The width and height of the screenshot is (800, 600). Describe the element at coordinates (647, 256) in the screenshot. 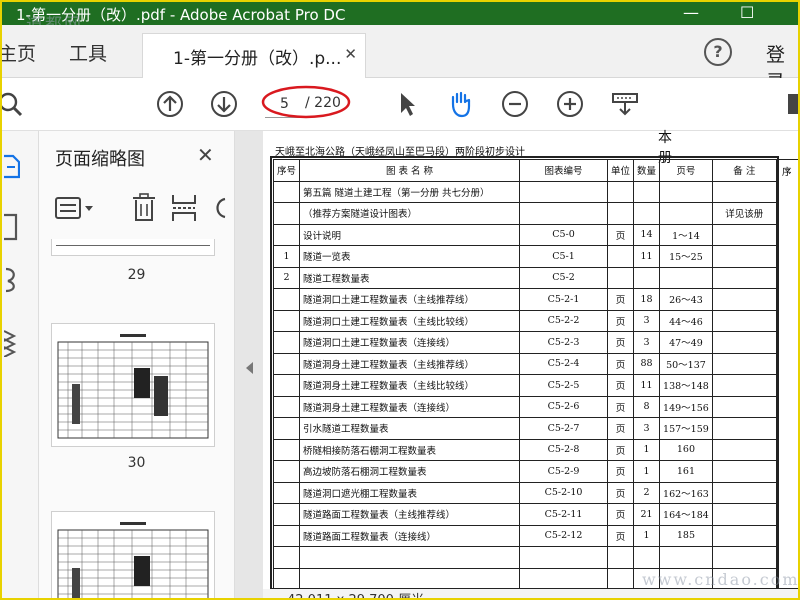

I see `table-cell: 11` at that location.